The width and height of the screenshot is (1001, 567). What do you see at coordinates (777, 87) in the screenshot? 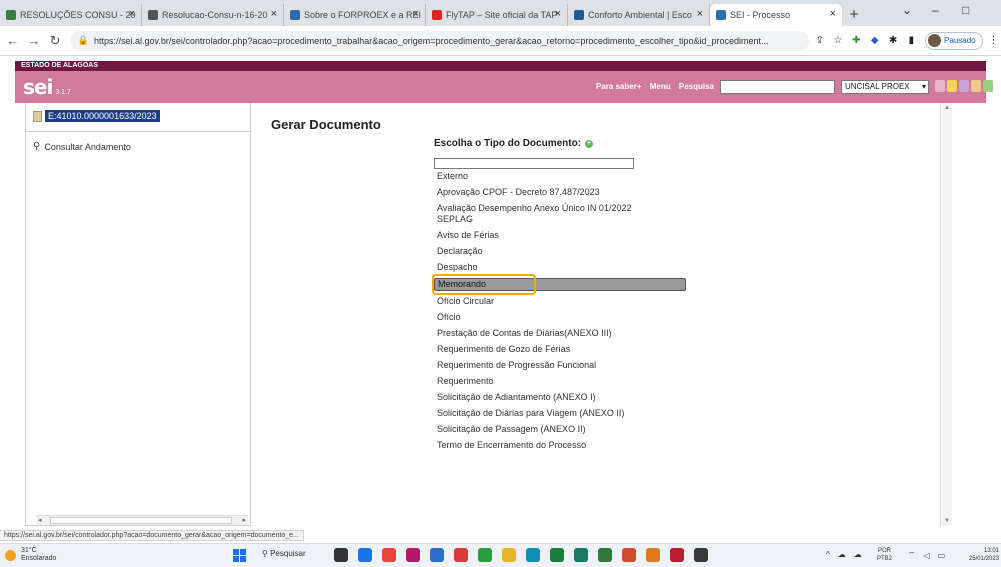
I see `sei-search-input` at bounding box center [777, 87].